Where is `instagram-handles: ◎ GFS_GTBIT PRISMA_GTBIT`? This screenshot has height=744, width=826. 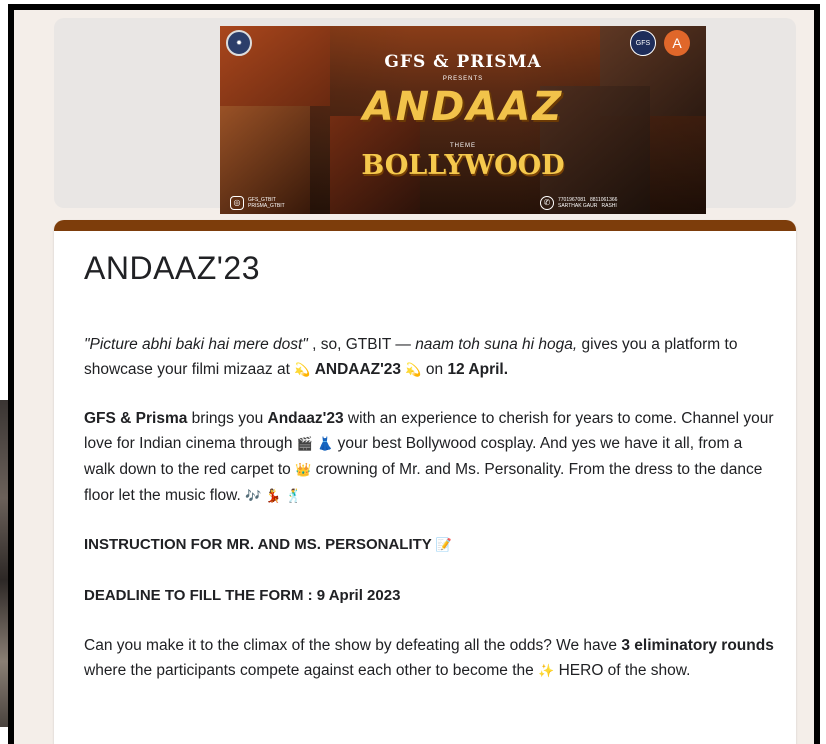 instagram-handles: ◎ GFS_GTBIT PRISMA_GTBIT is located at coordinates (257, 203).